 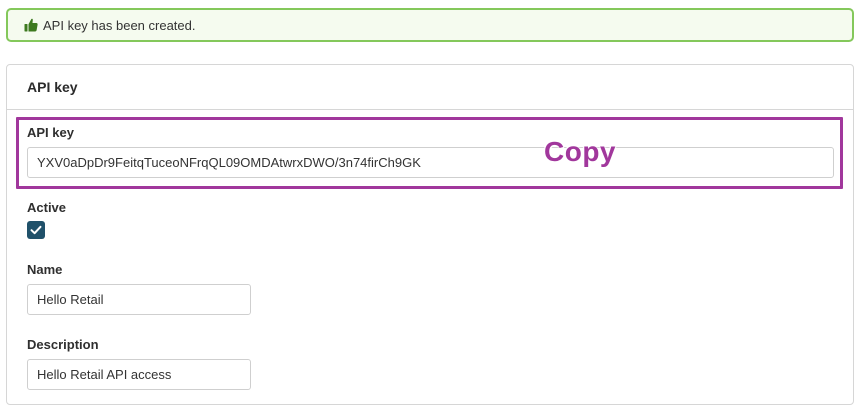 I want to click on checkmark-icon, so click(x=36, y=230).